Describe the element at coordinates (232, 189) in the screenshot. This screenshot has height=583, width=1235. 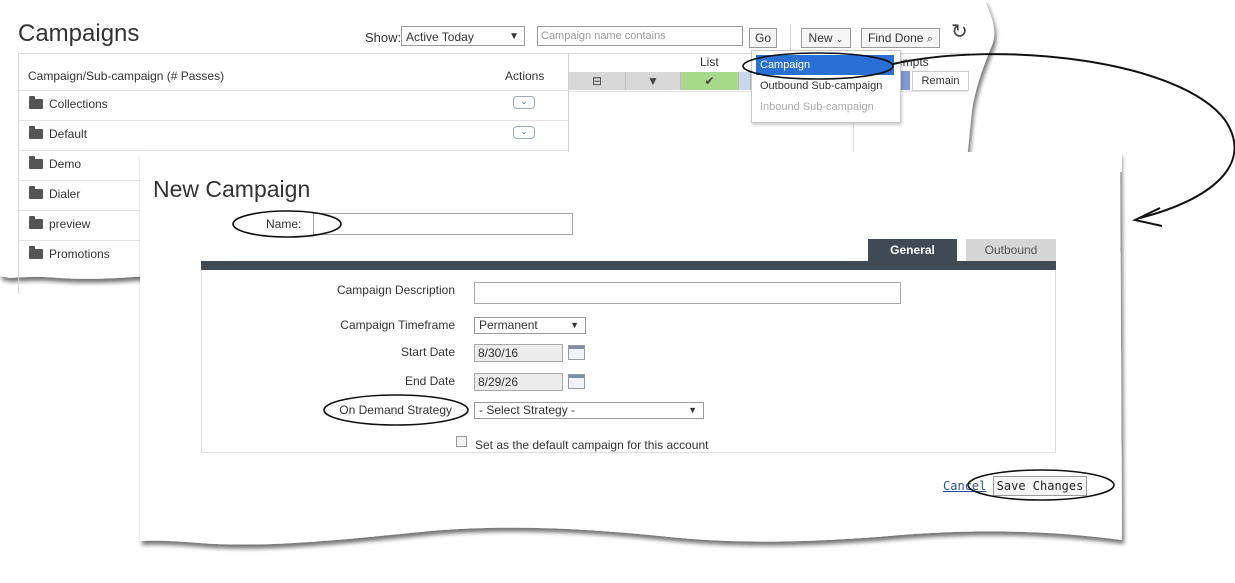
I see `new-campaign-title: New Campaign` at that location.